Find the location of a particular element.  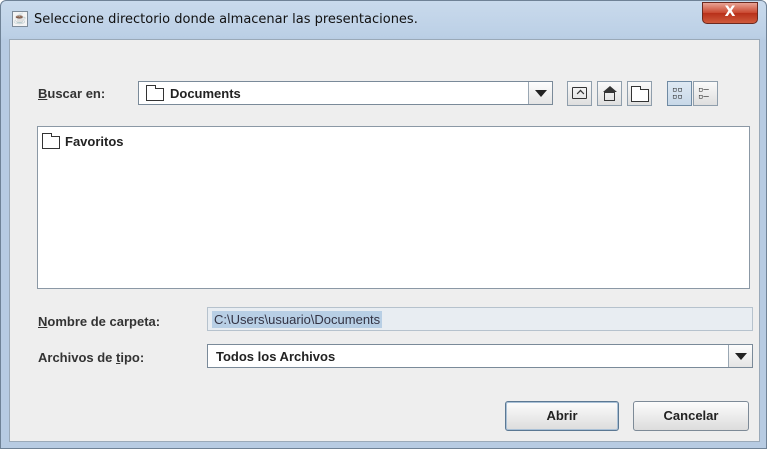

up-folder-button is located at coordinates (579, 93).